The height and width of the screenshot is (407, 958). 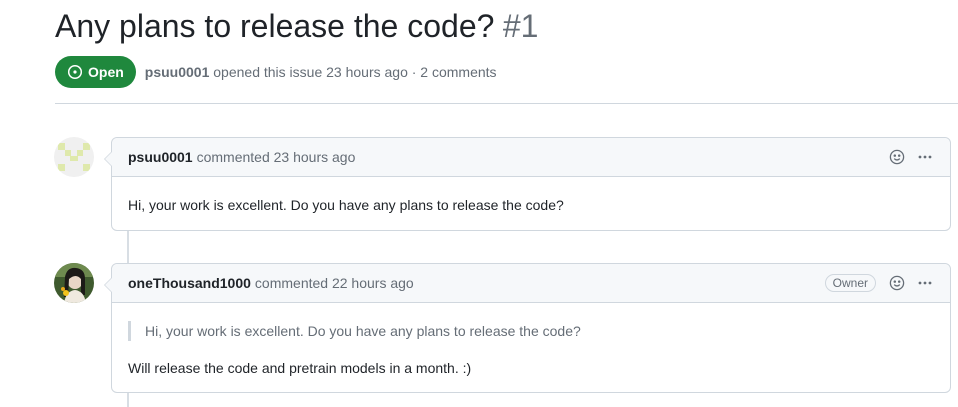 What do you see at coordinates (520, 26) in the screenshot?
I see `issue-number: #1` at bounding box center [520, 26].